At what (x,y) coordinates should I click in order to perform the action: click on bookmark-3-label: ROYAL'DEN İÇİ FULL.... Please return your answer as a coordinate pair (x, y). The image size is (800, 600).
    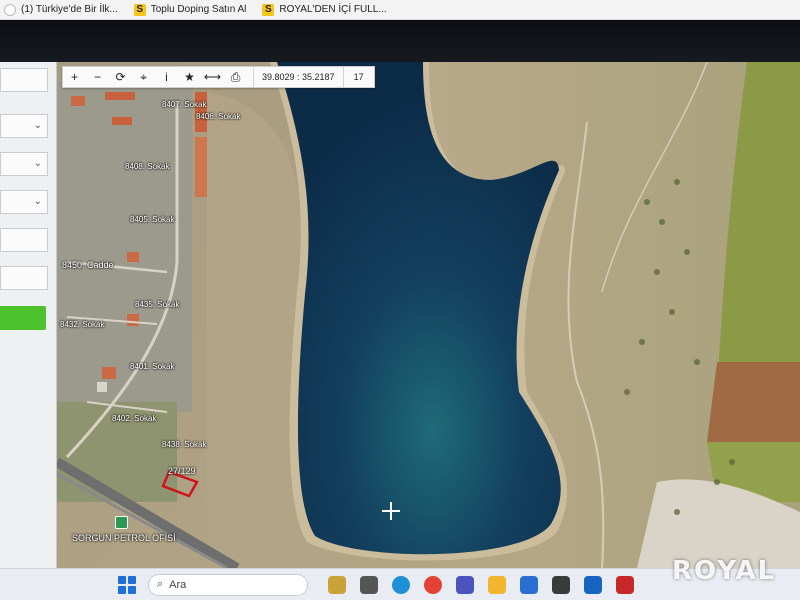
    Looking at the image, I should click on (333, 9).